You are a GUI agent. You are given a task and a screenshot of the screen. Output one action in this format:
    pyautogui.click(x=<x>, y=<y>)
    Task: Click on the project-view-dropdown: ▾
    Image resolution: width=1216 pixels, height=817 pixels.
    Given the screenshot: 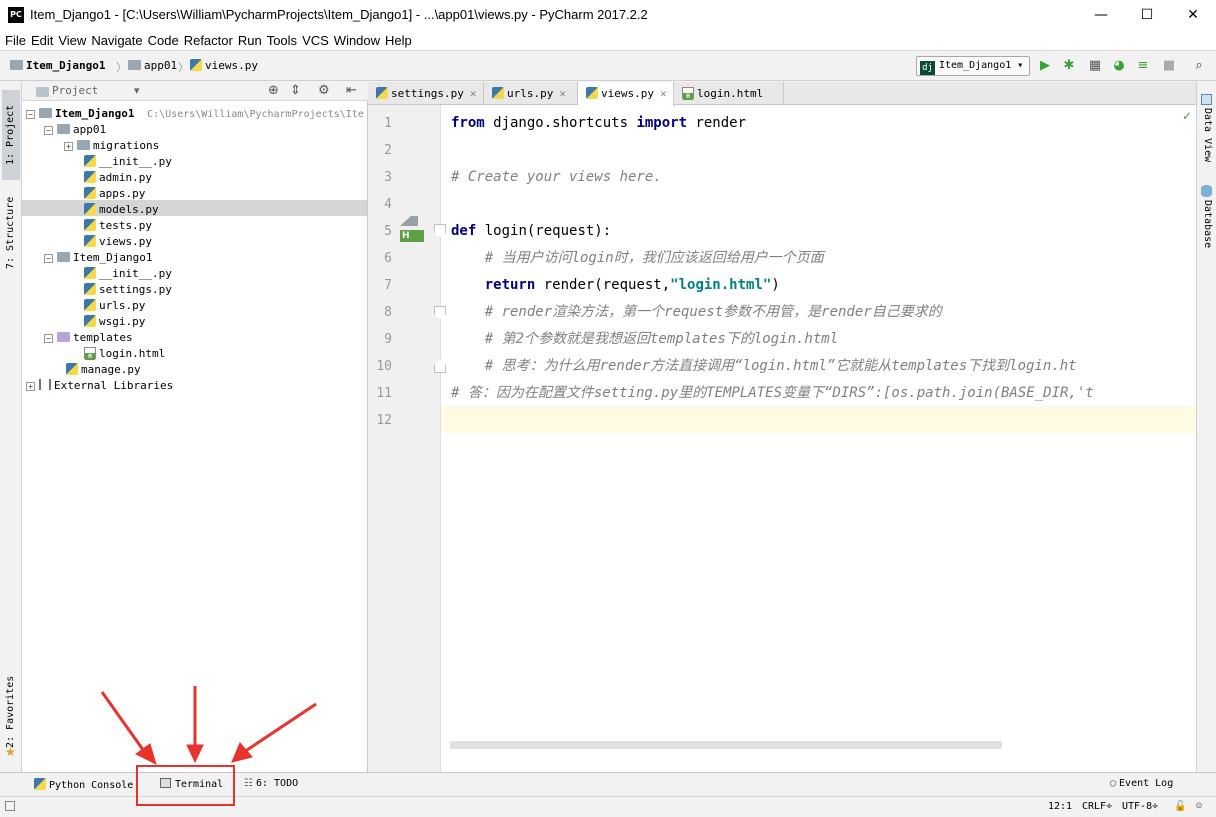 What is the action you would take?
    pyautogui.click(x=137, y=90)
    